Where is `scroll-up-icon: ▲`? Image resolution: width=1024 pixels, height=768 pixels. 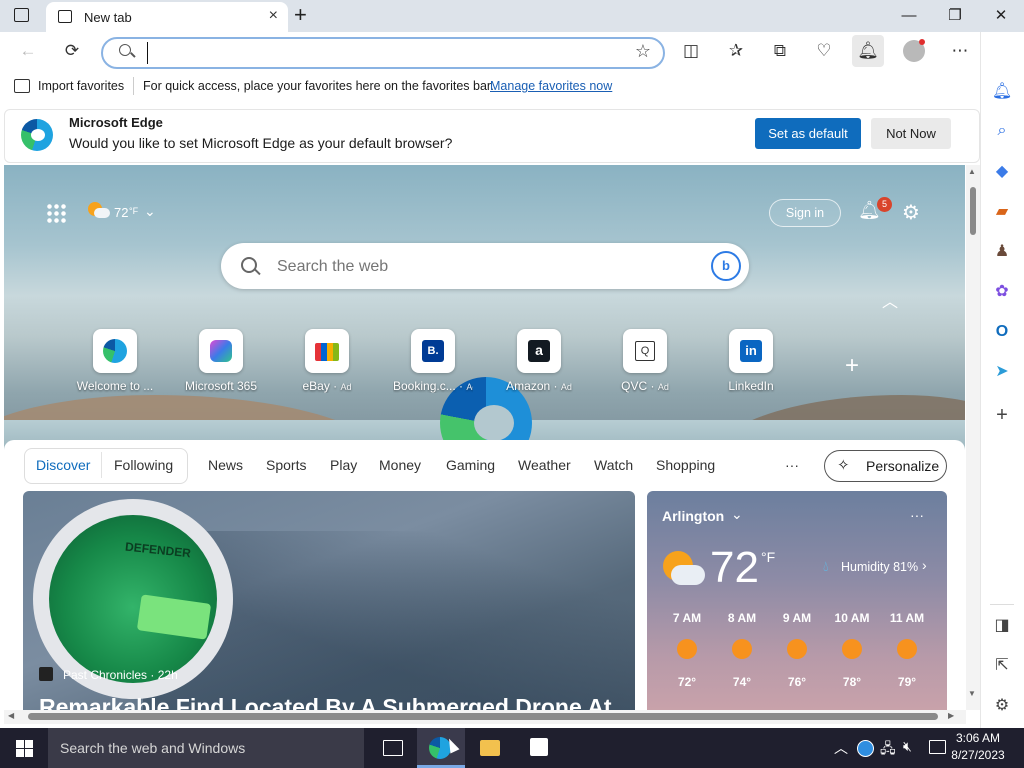
scroll-up-icon: ▲ is located at coordinates (972, 171).